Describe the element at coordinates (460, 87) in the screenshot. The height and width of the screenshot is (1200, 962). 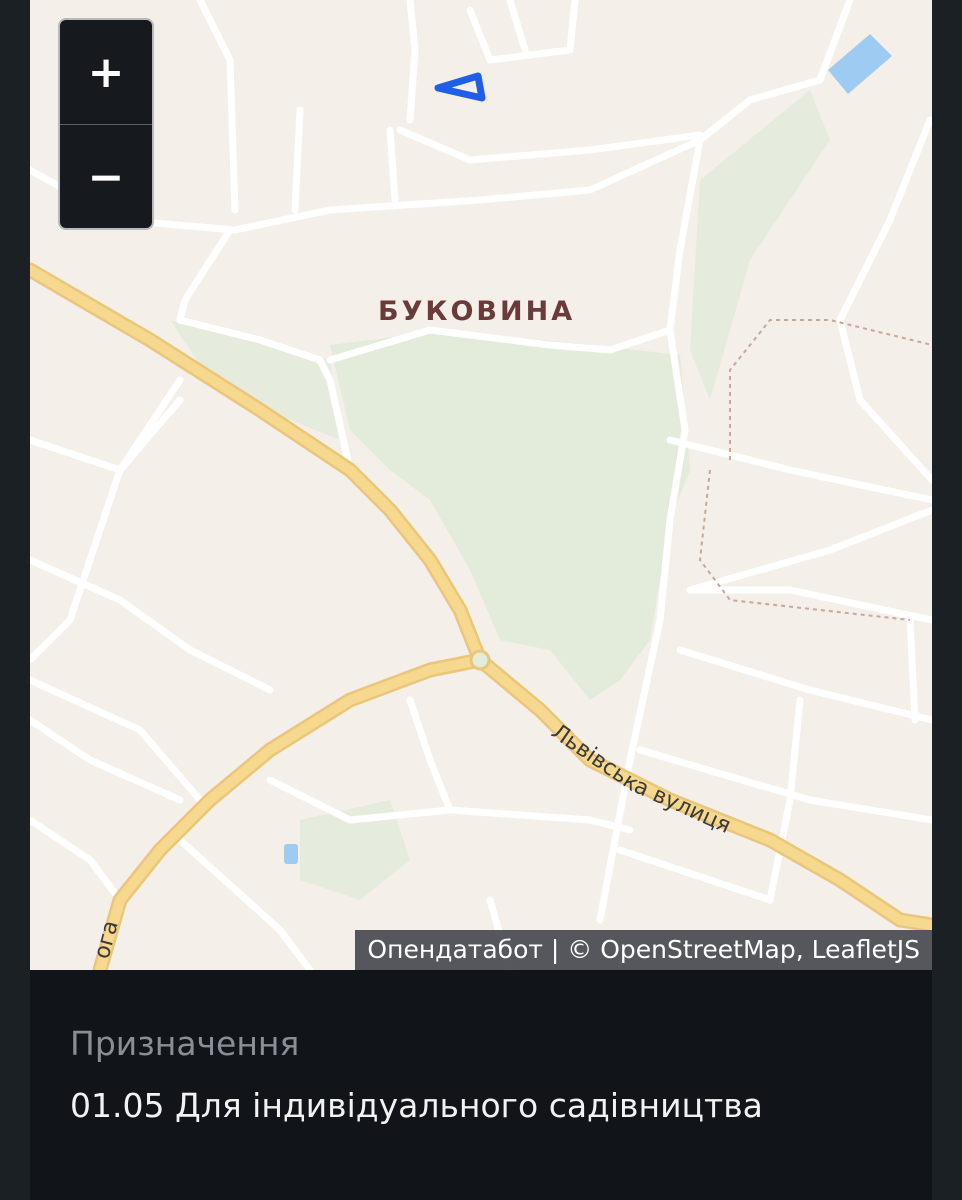
I see `parcel-marker` at that location.